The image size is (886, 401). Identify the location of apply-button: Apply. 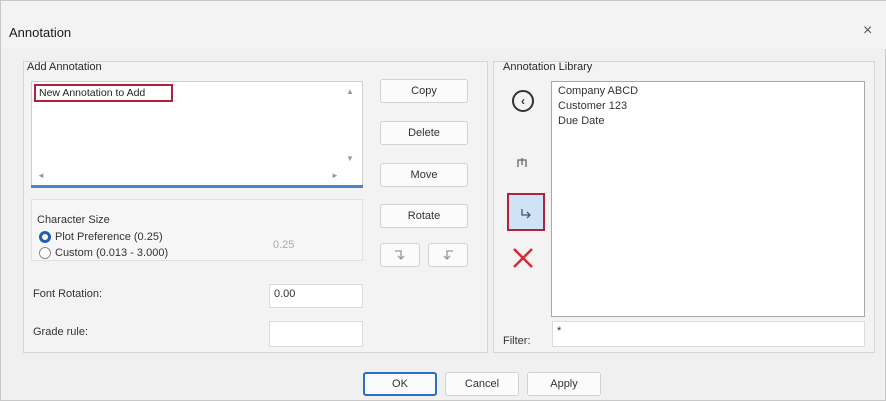
(564, 384).